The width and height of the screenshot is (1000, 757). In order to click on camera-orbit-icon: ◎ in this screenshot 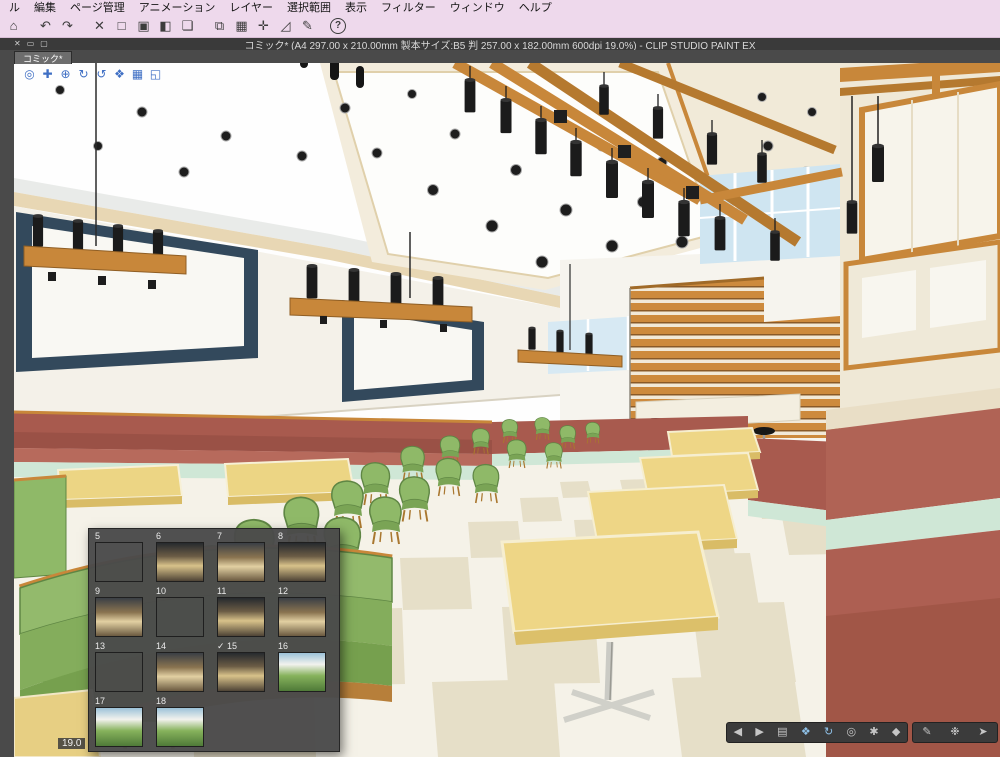, I will do `click(29, 73)`.